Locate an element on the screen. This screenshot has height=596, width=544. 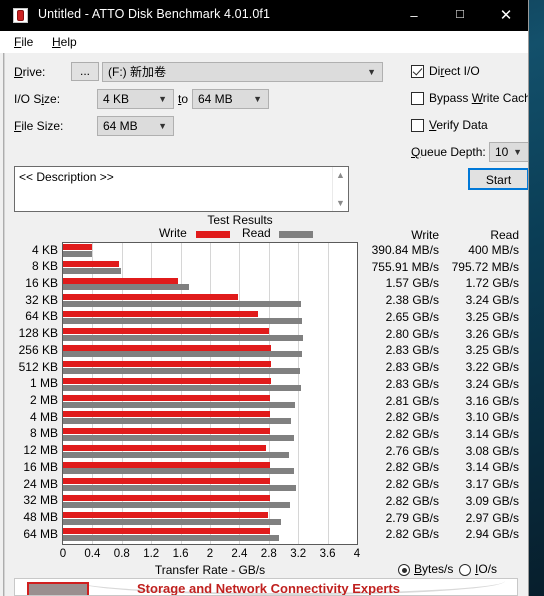
scroll-down-icon: ▼ is located at coordinates (340, 203).